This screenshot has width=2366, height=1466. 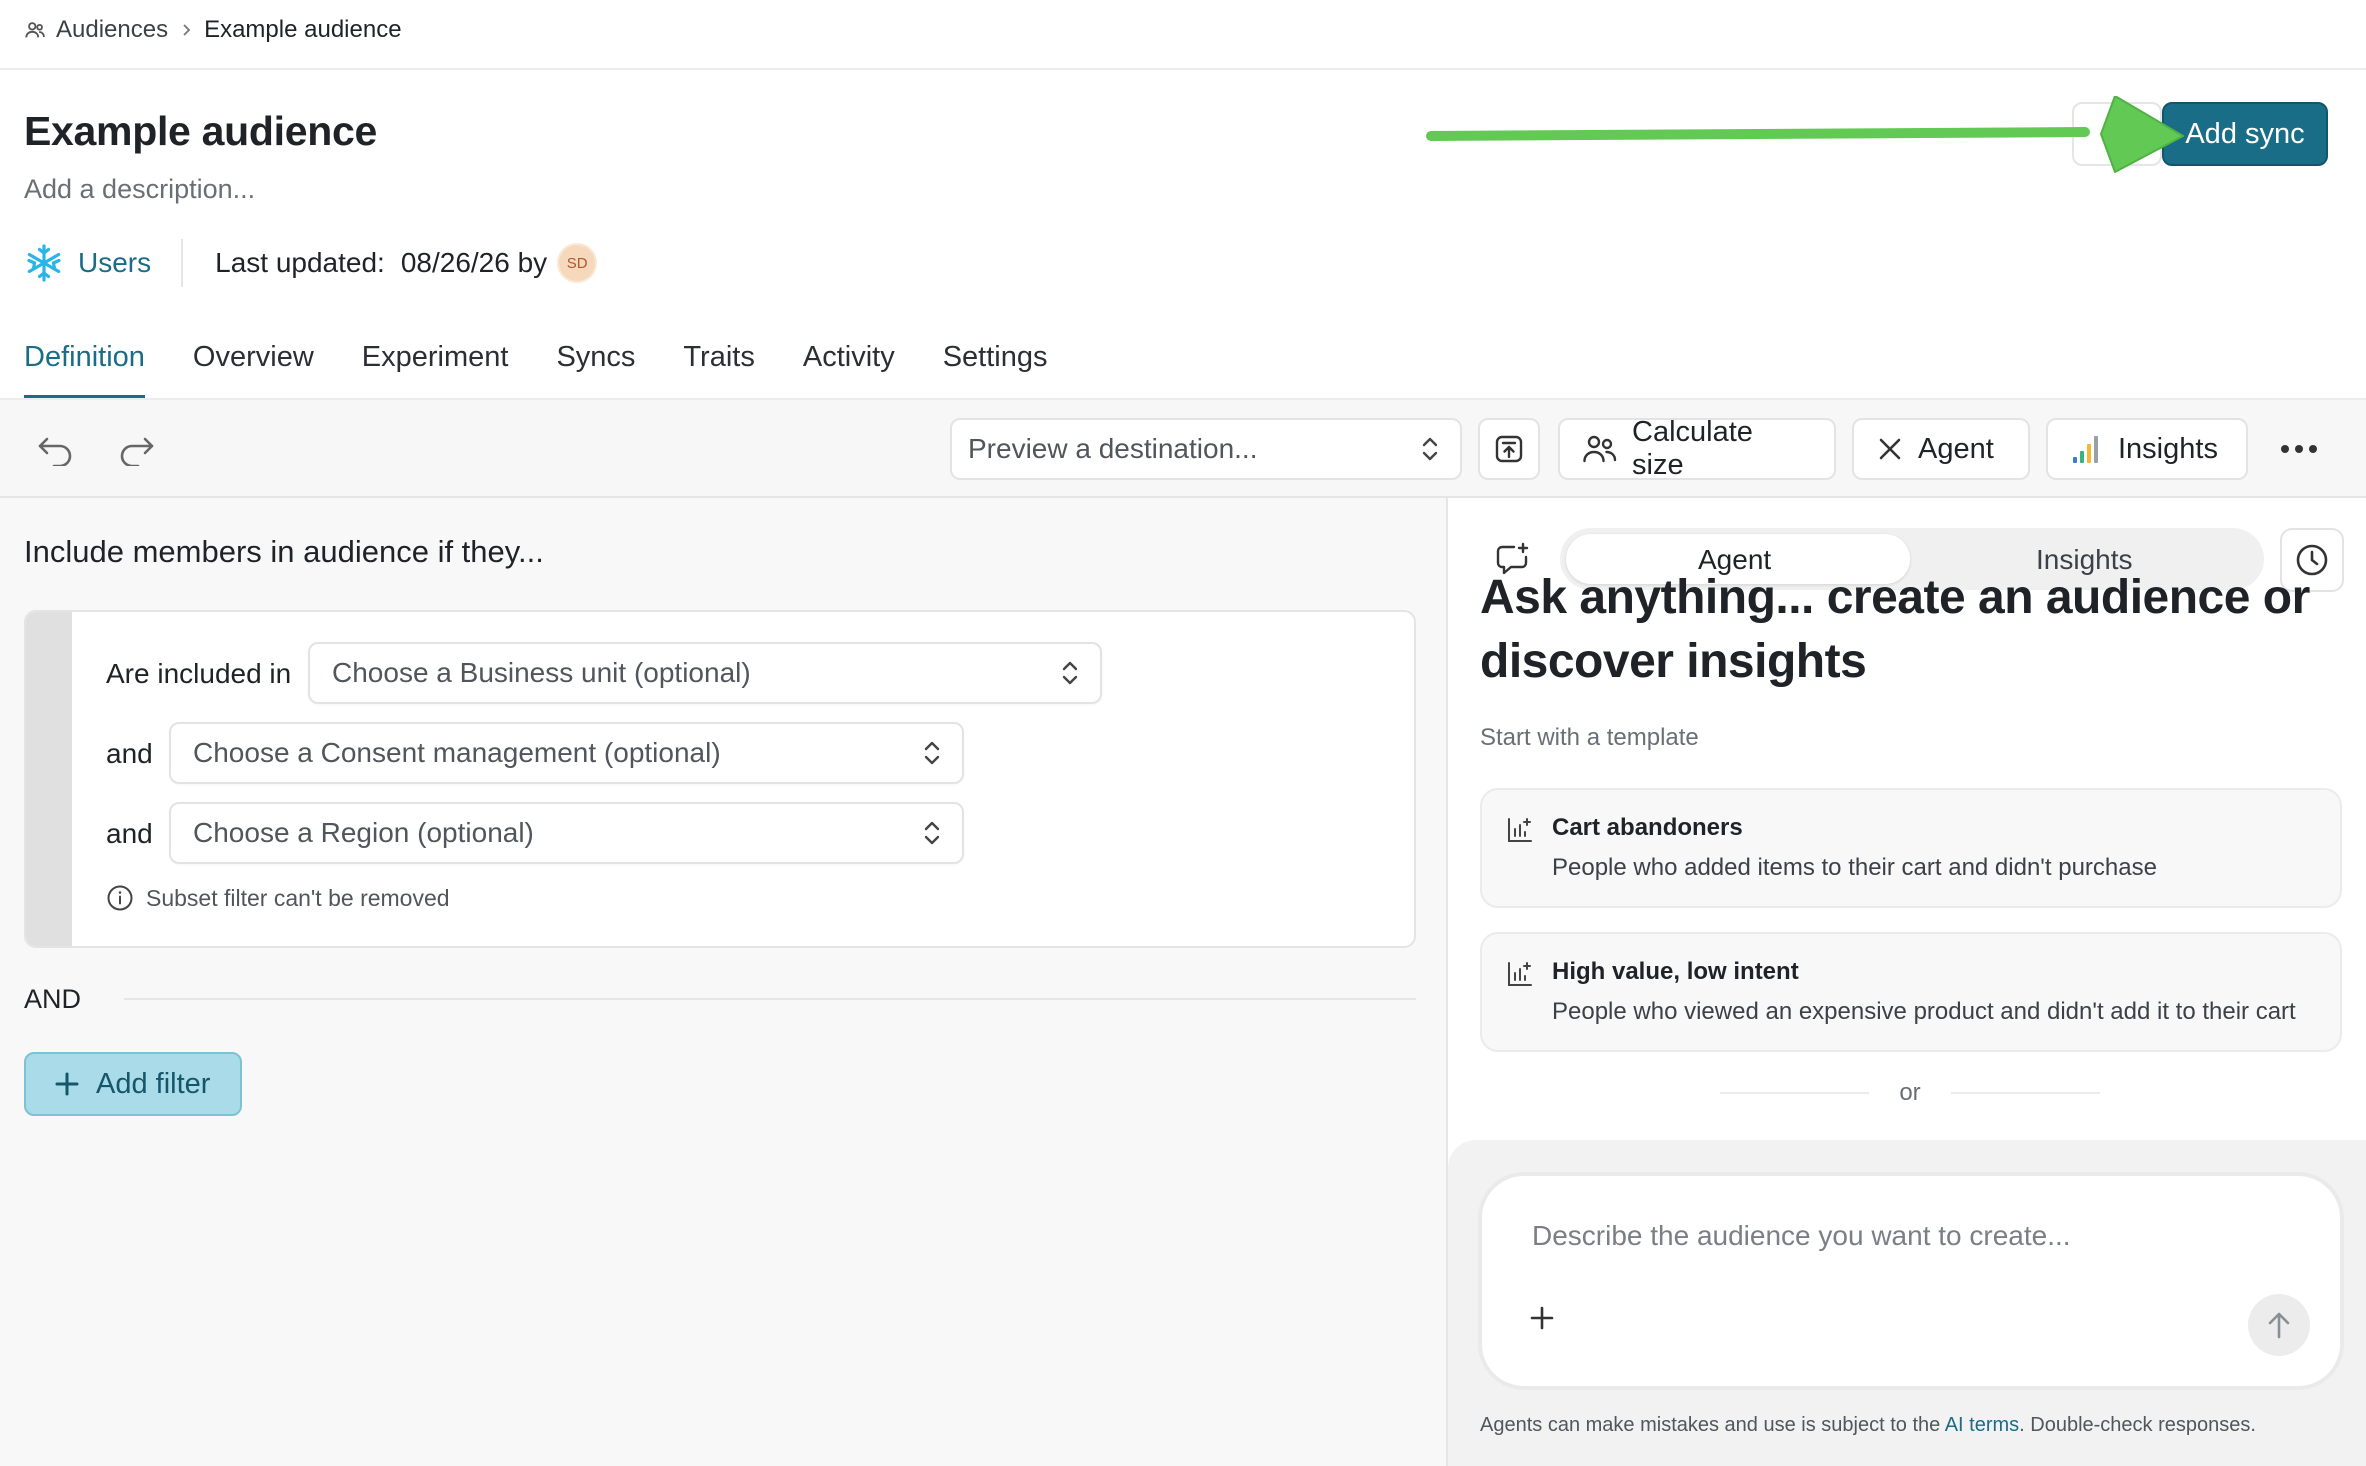 I want to click on business-unit-value: Choose a Business unit (optional), so click(x=541, y=672).